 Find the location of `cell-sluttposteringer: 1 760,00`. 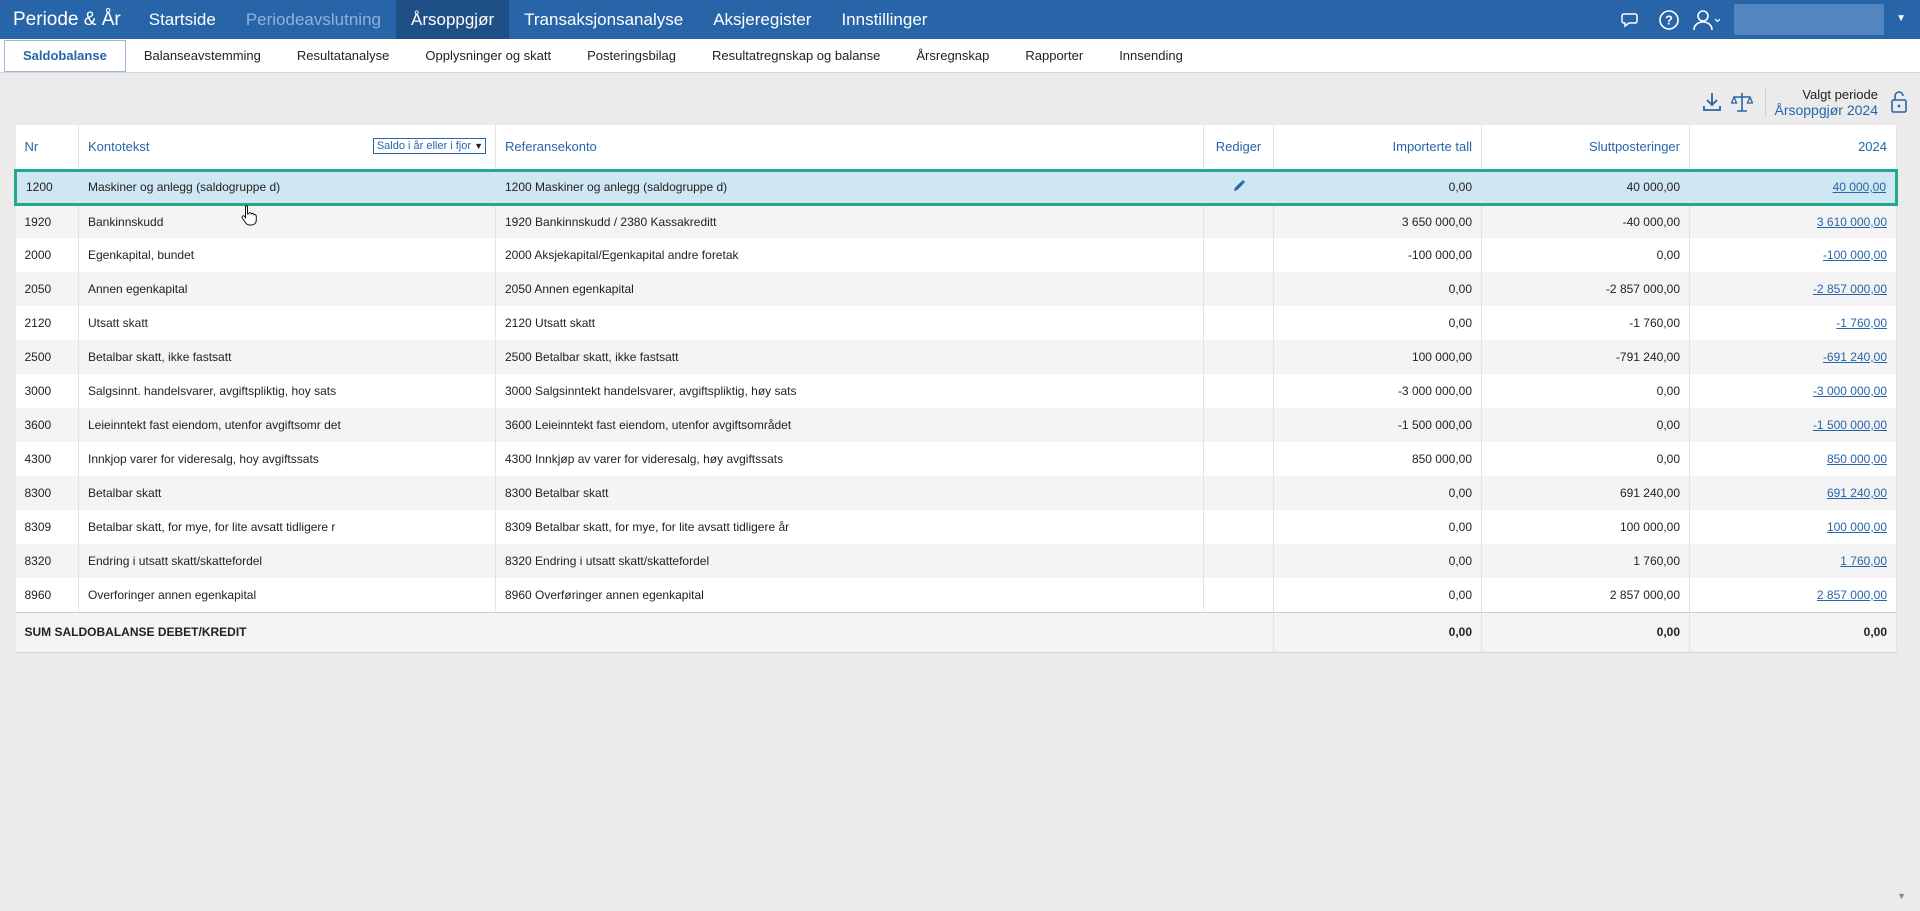

cell-sluttposteringer: 1 760,00 is located at coordinates (1585, 561).